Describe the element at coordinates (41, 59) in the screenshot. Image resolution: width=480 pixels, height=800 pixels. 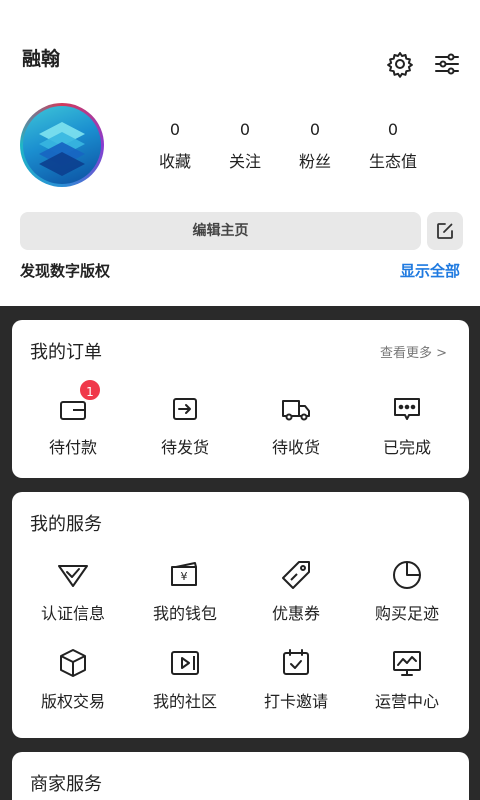
I see `username: 融翰` at that location.